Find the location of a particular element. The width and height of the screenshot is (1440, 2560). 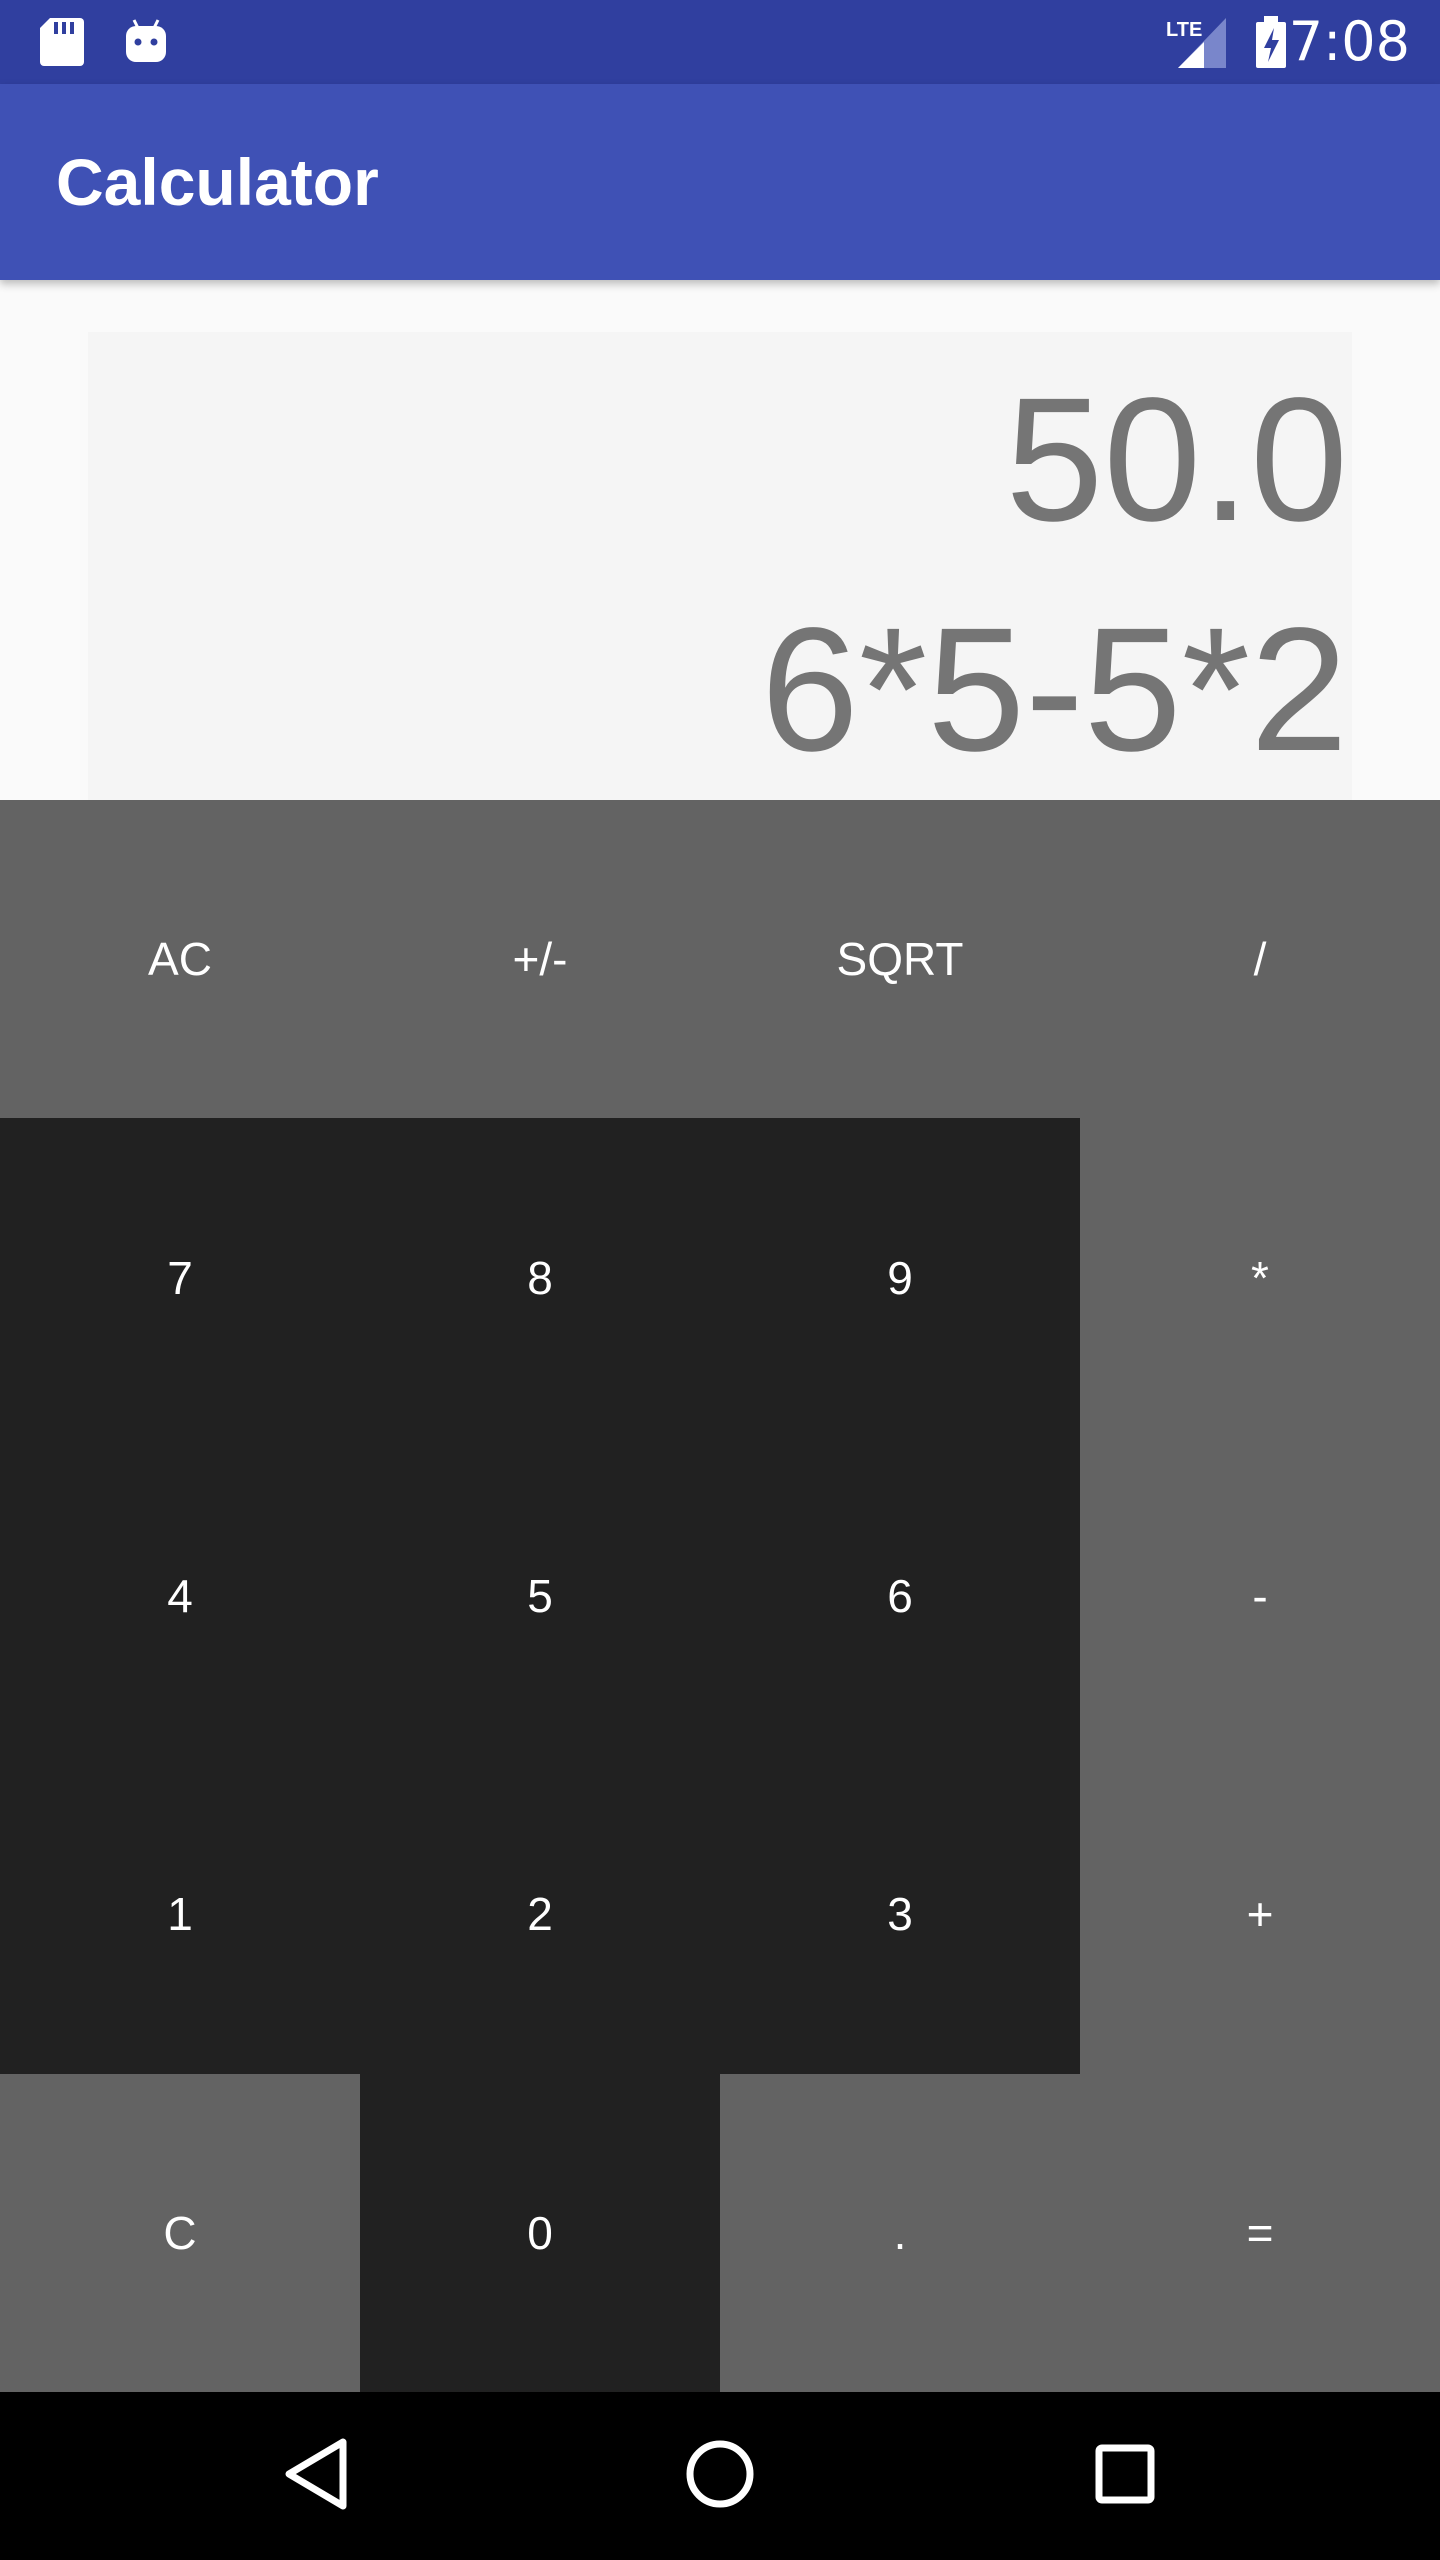

android-icon is located at coordinates (150, 42).